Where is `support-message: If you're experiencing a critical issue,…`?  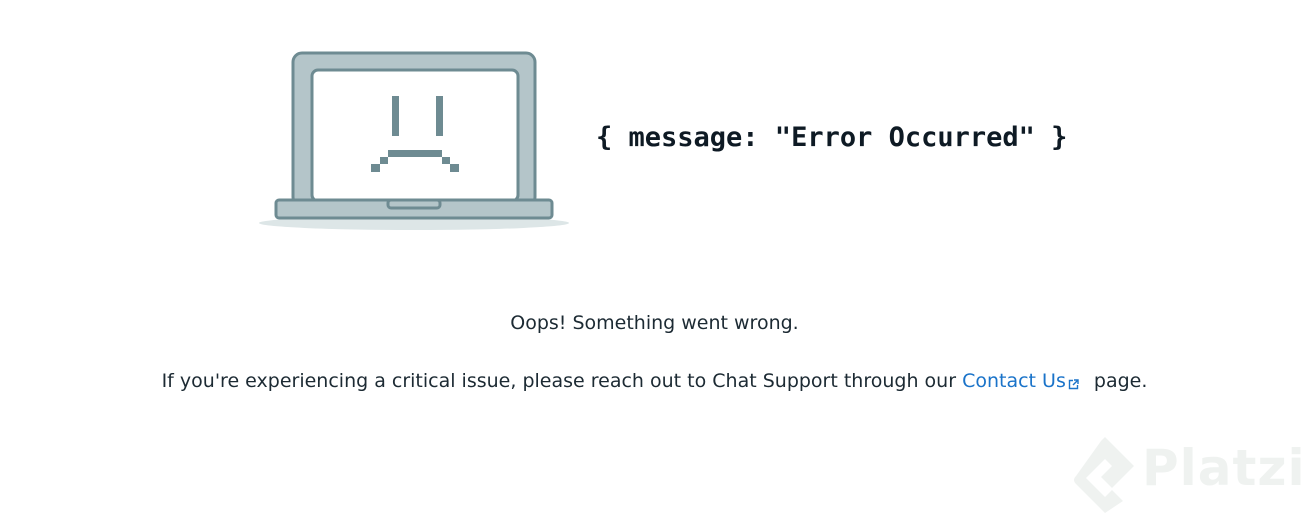
support-message: If you're experiencing a critical issue,… is located at coordinates (654, 381).